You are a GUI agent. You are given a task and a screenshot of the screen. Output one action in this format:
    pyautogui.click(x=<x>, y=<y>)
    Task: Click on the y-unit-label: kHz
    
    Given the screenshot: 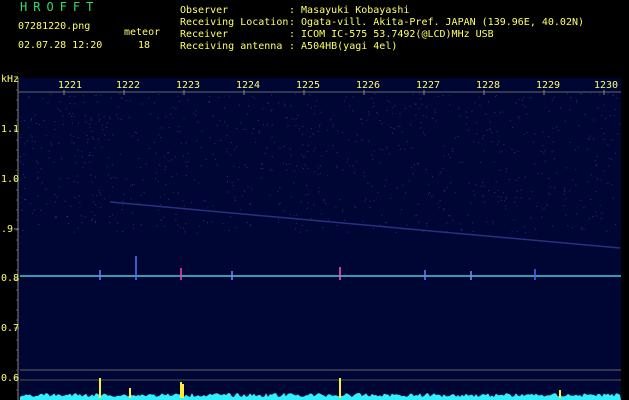 What is the action you would take?
    pyautogui.click(x=10, y=79)
    